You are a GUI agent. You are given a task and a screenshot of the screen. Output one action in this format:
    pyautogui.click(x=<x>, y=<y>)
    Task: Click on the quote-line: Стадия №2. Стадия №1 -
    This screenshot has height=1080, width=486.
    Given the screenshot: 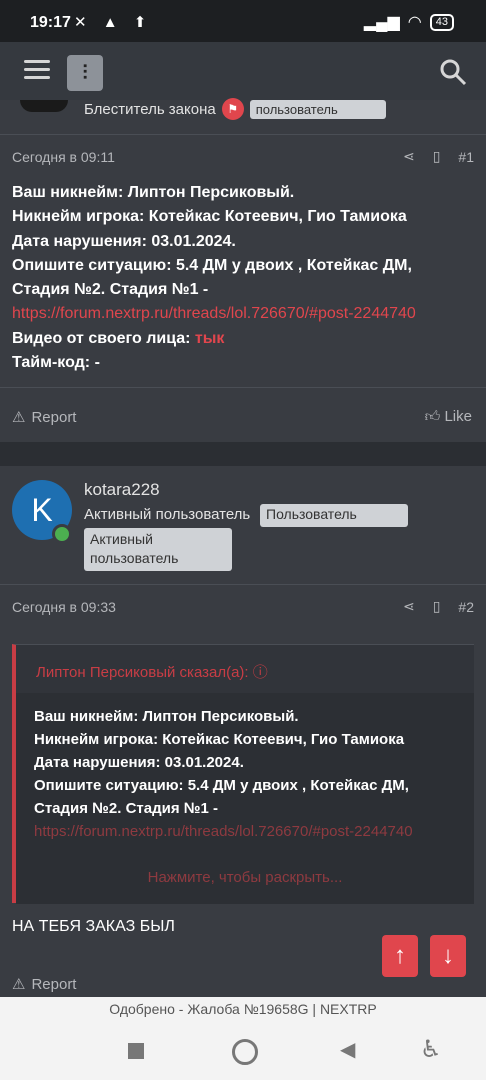 What is the action you would take?
    pyautogui.click(x=126, y=808)
    